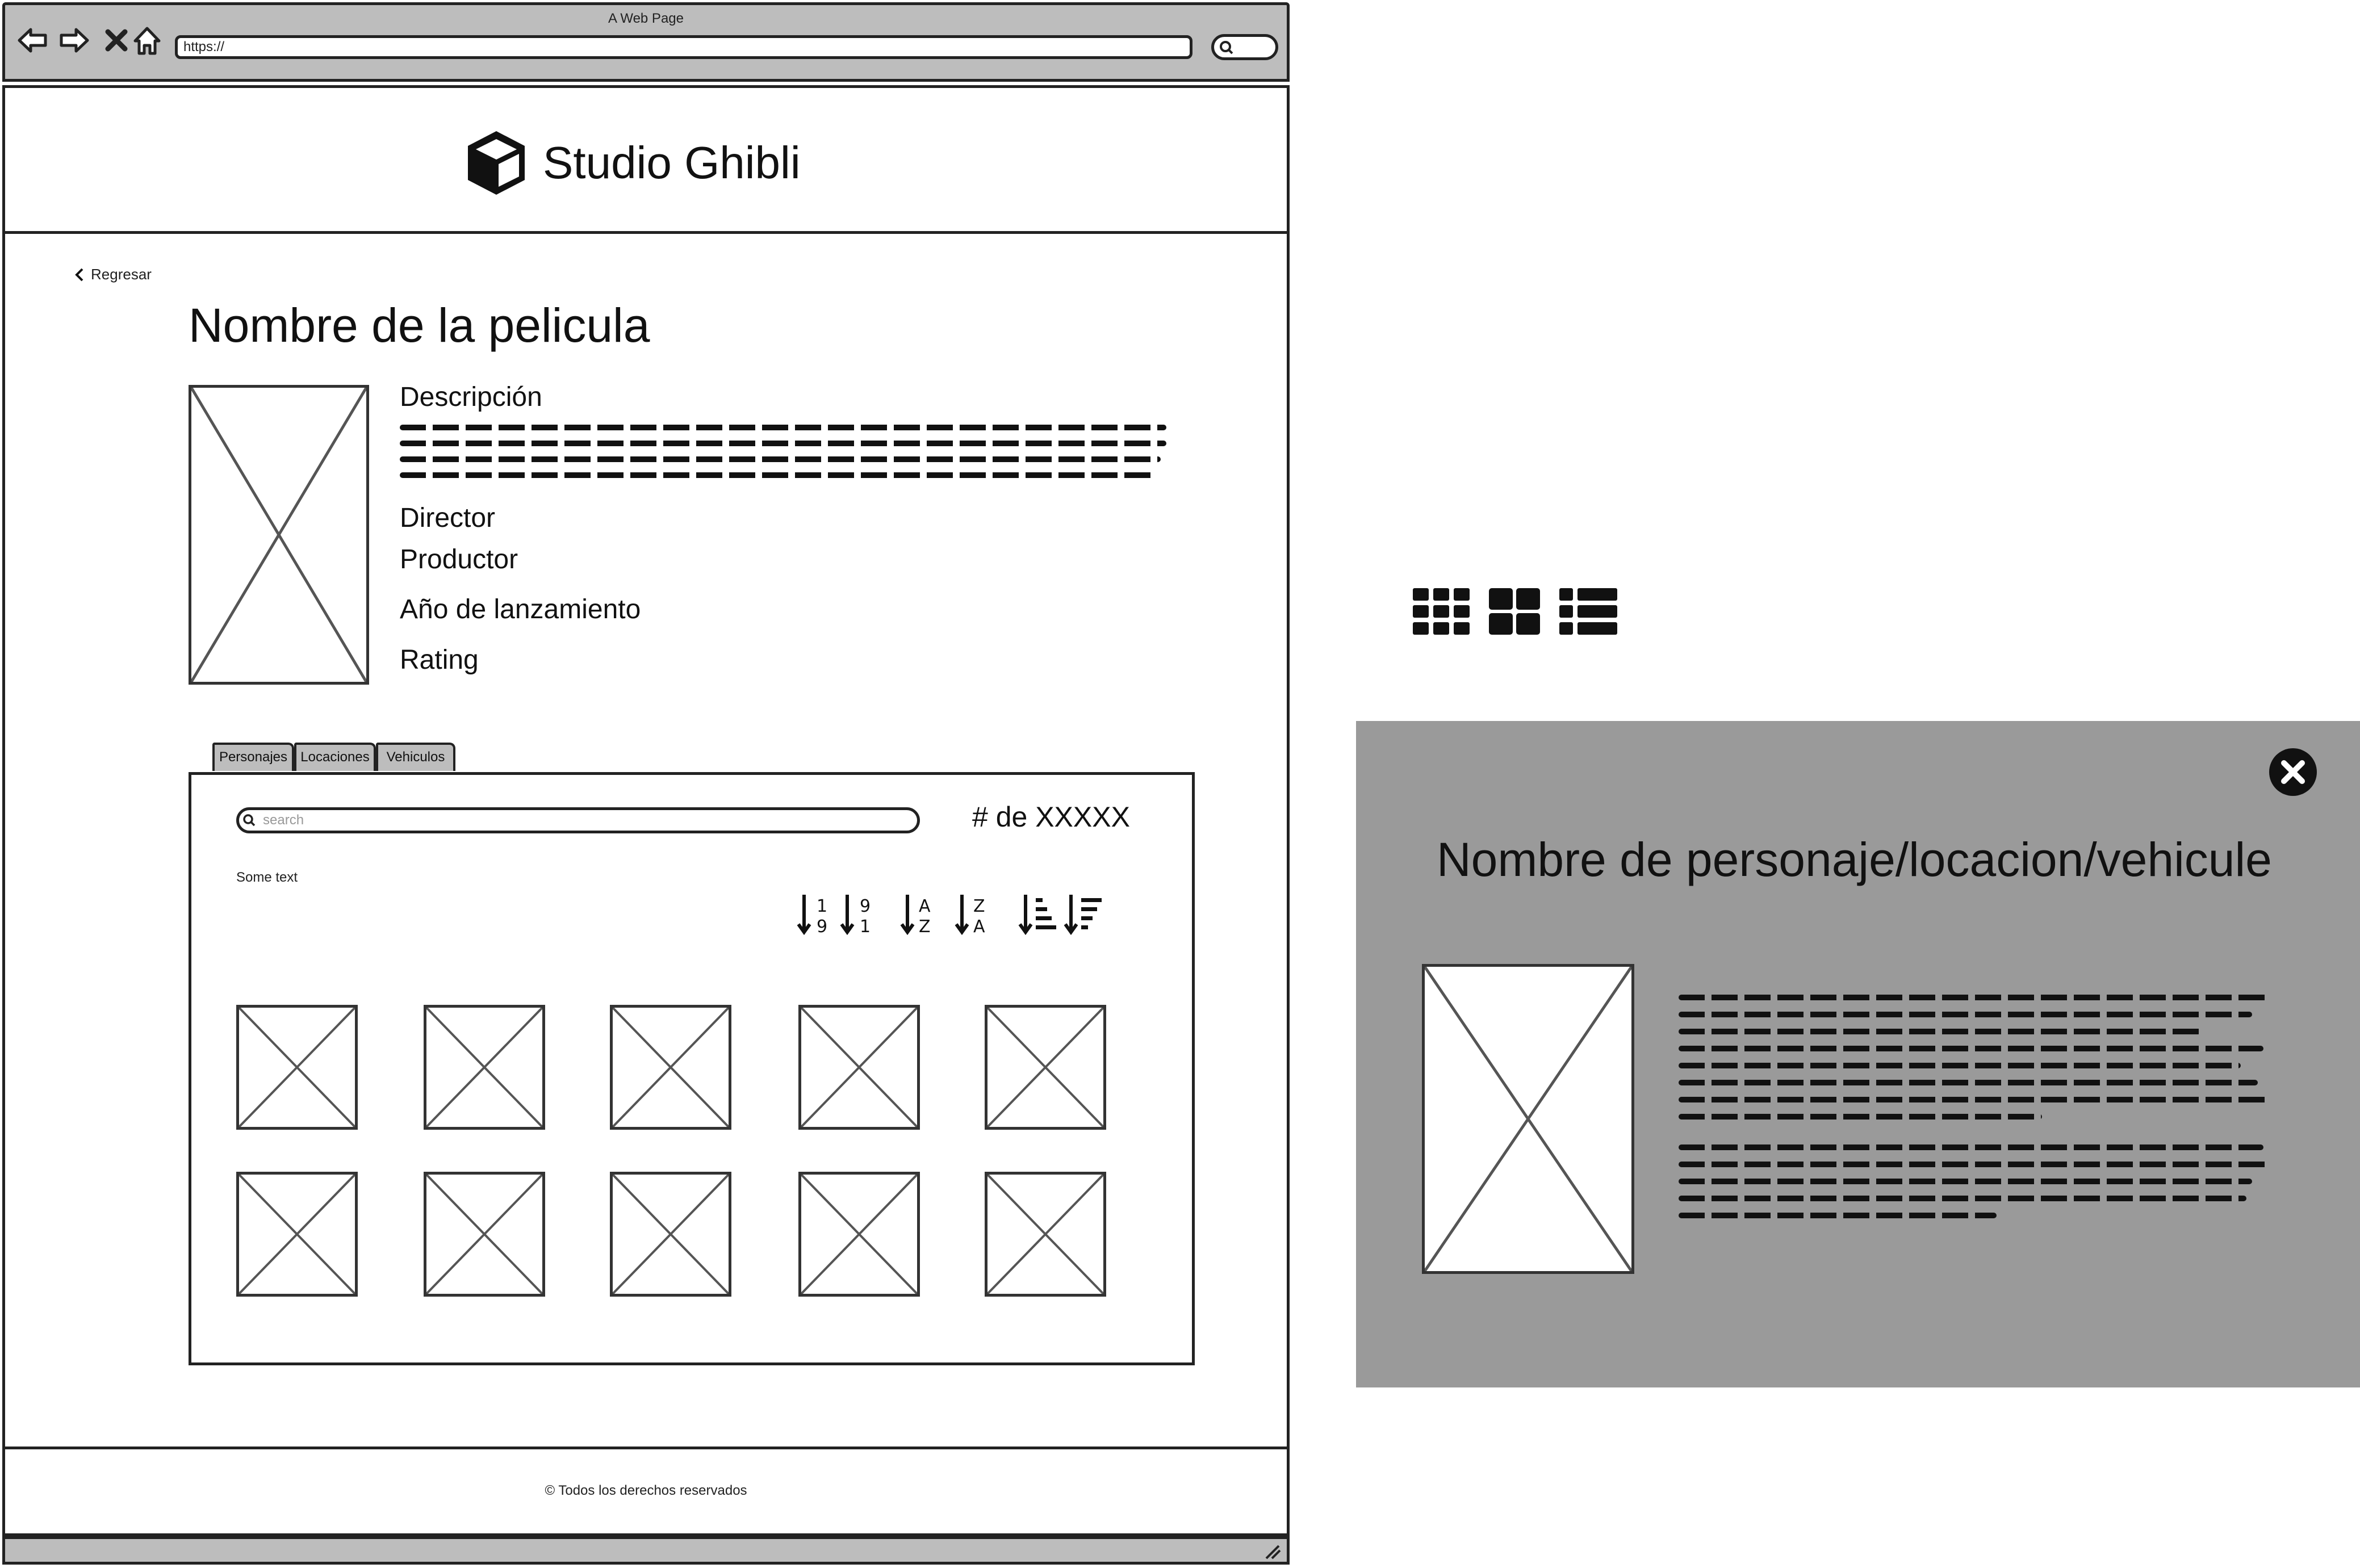 Image resolution: width=2360 pixels, height=1568 pixels. I want to click on film-title: Nombre de la pelicula, so click(419, 325).